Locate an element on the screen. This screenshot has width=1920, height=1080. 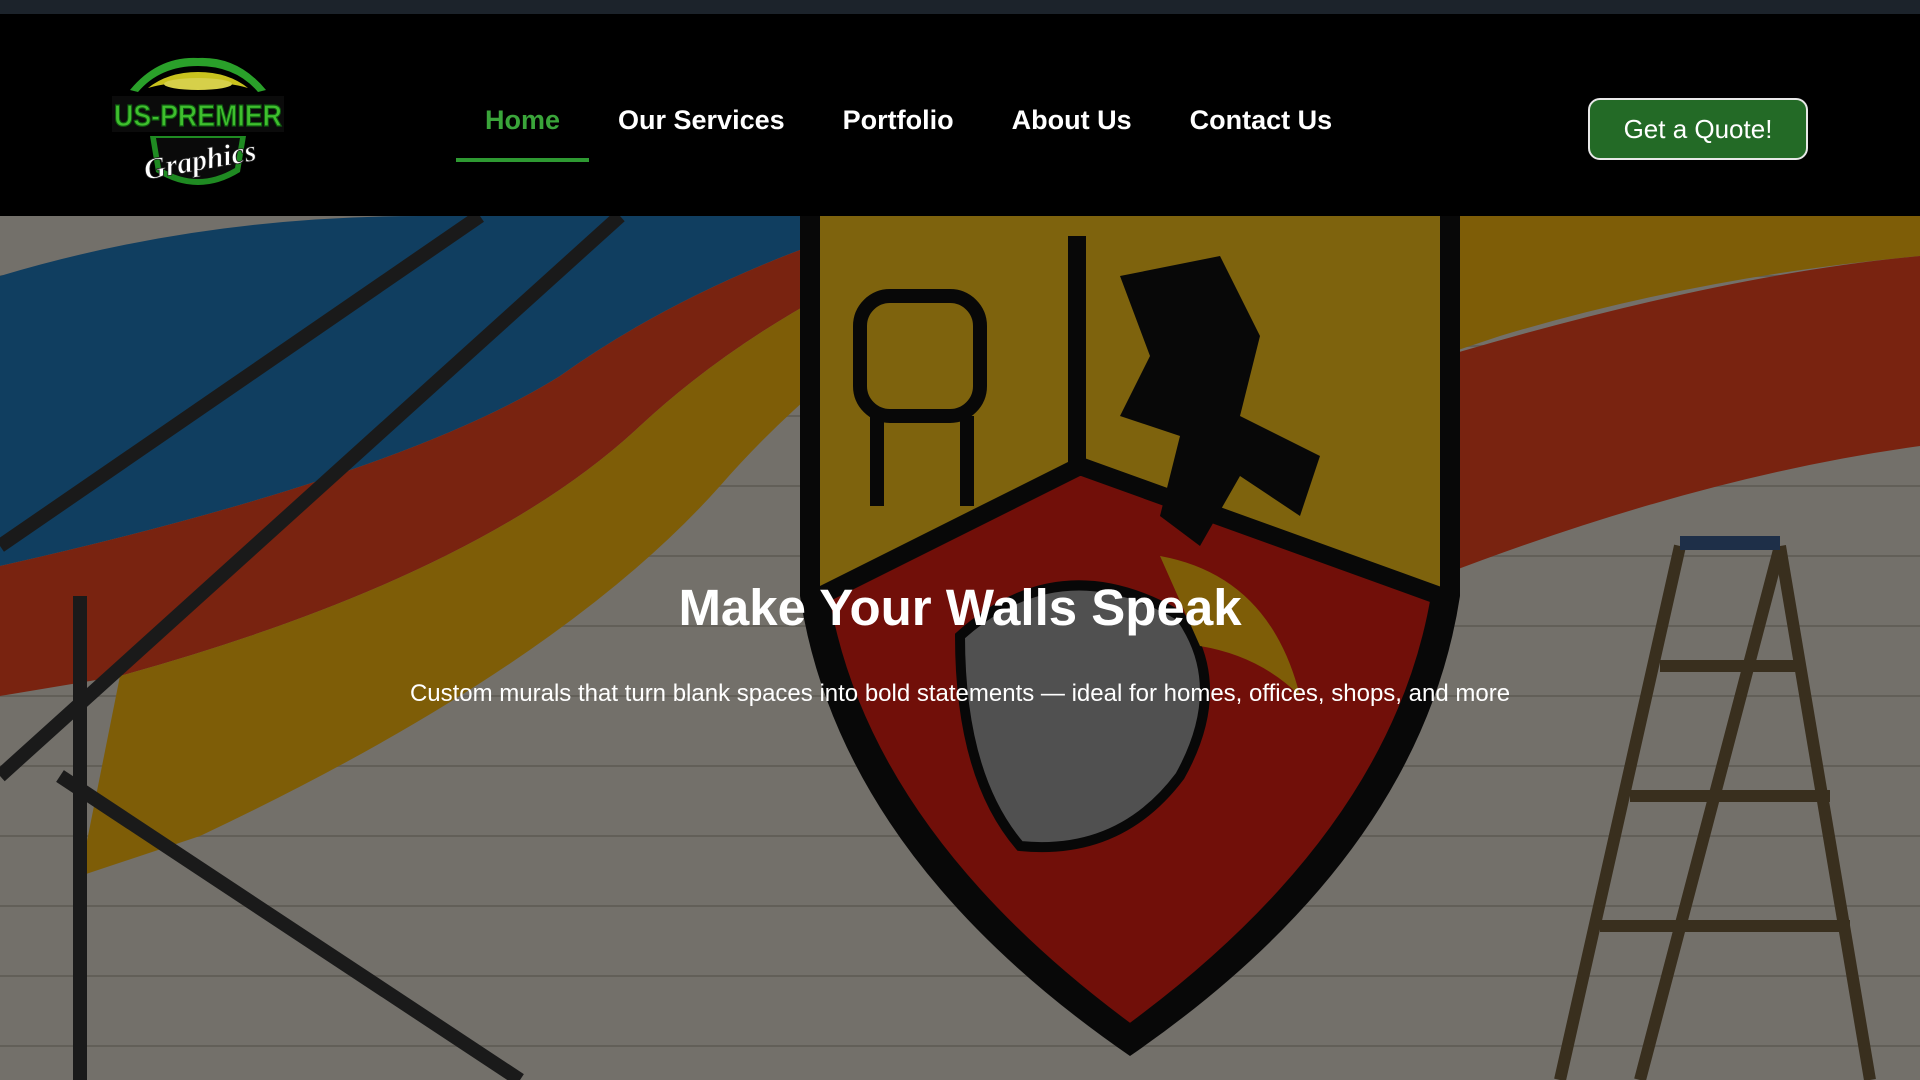
nav-item-portfolio: Portfolio is located at coordinates (898, 120).